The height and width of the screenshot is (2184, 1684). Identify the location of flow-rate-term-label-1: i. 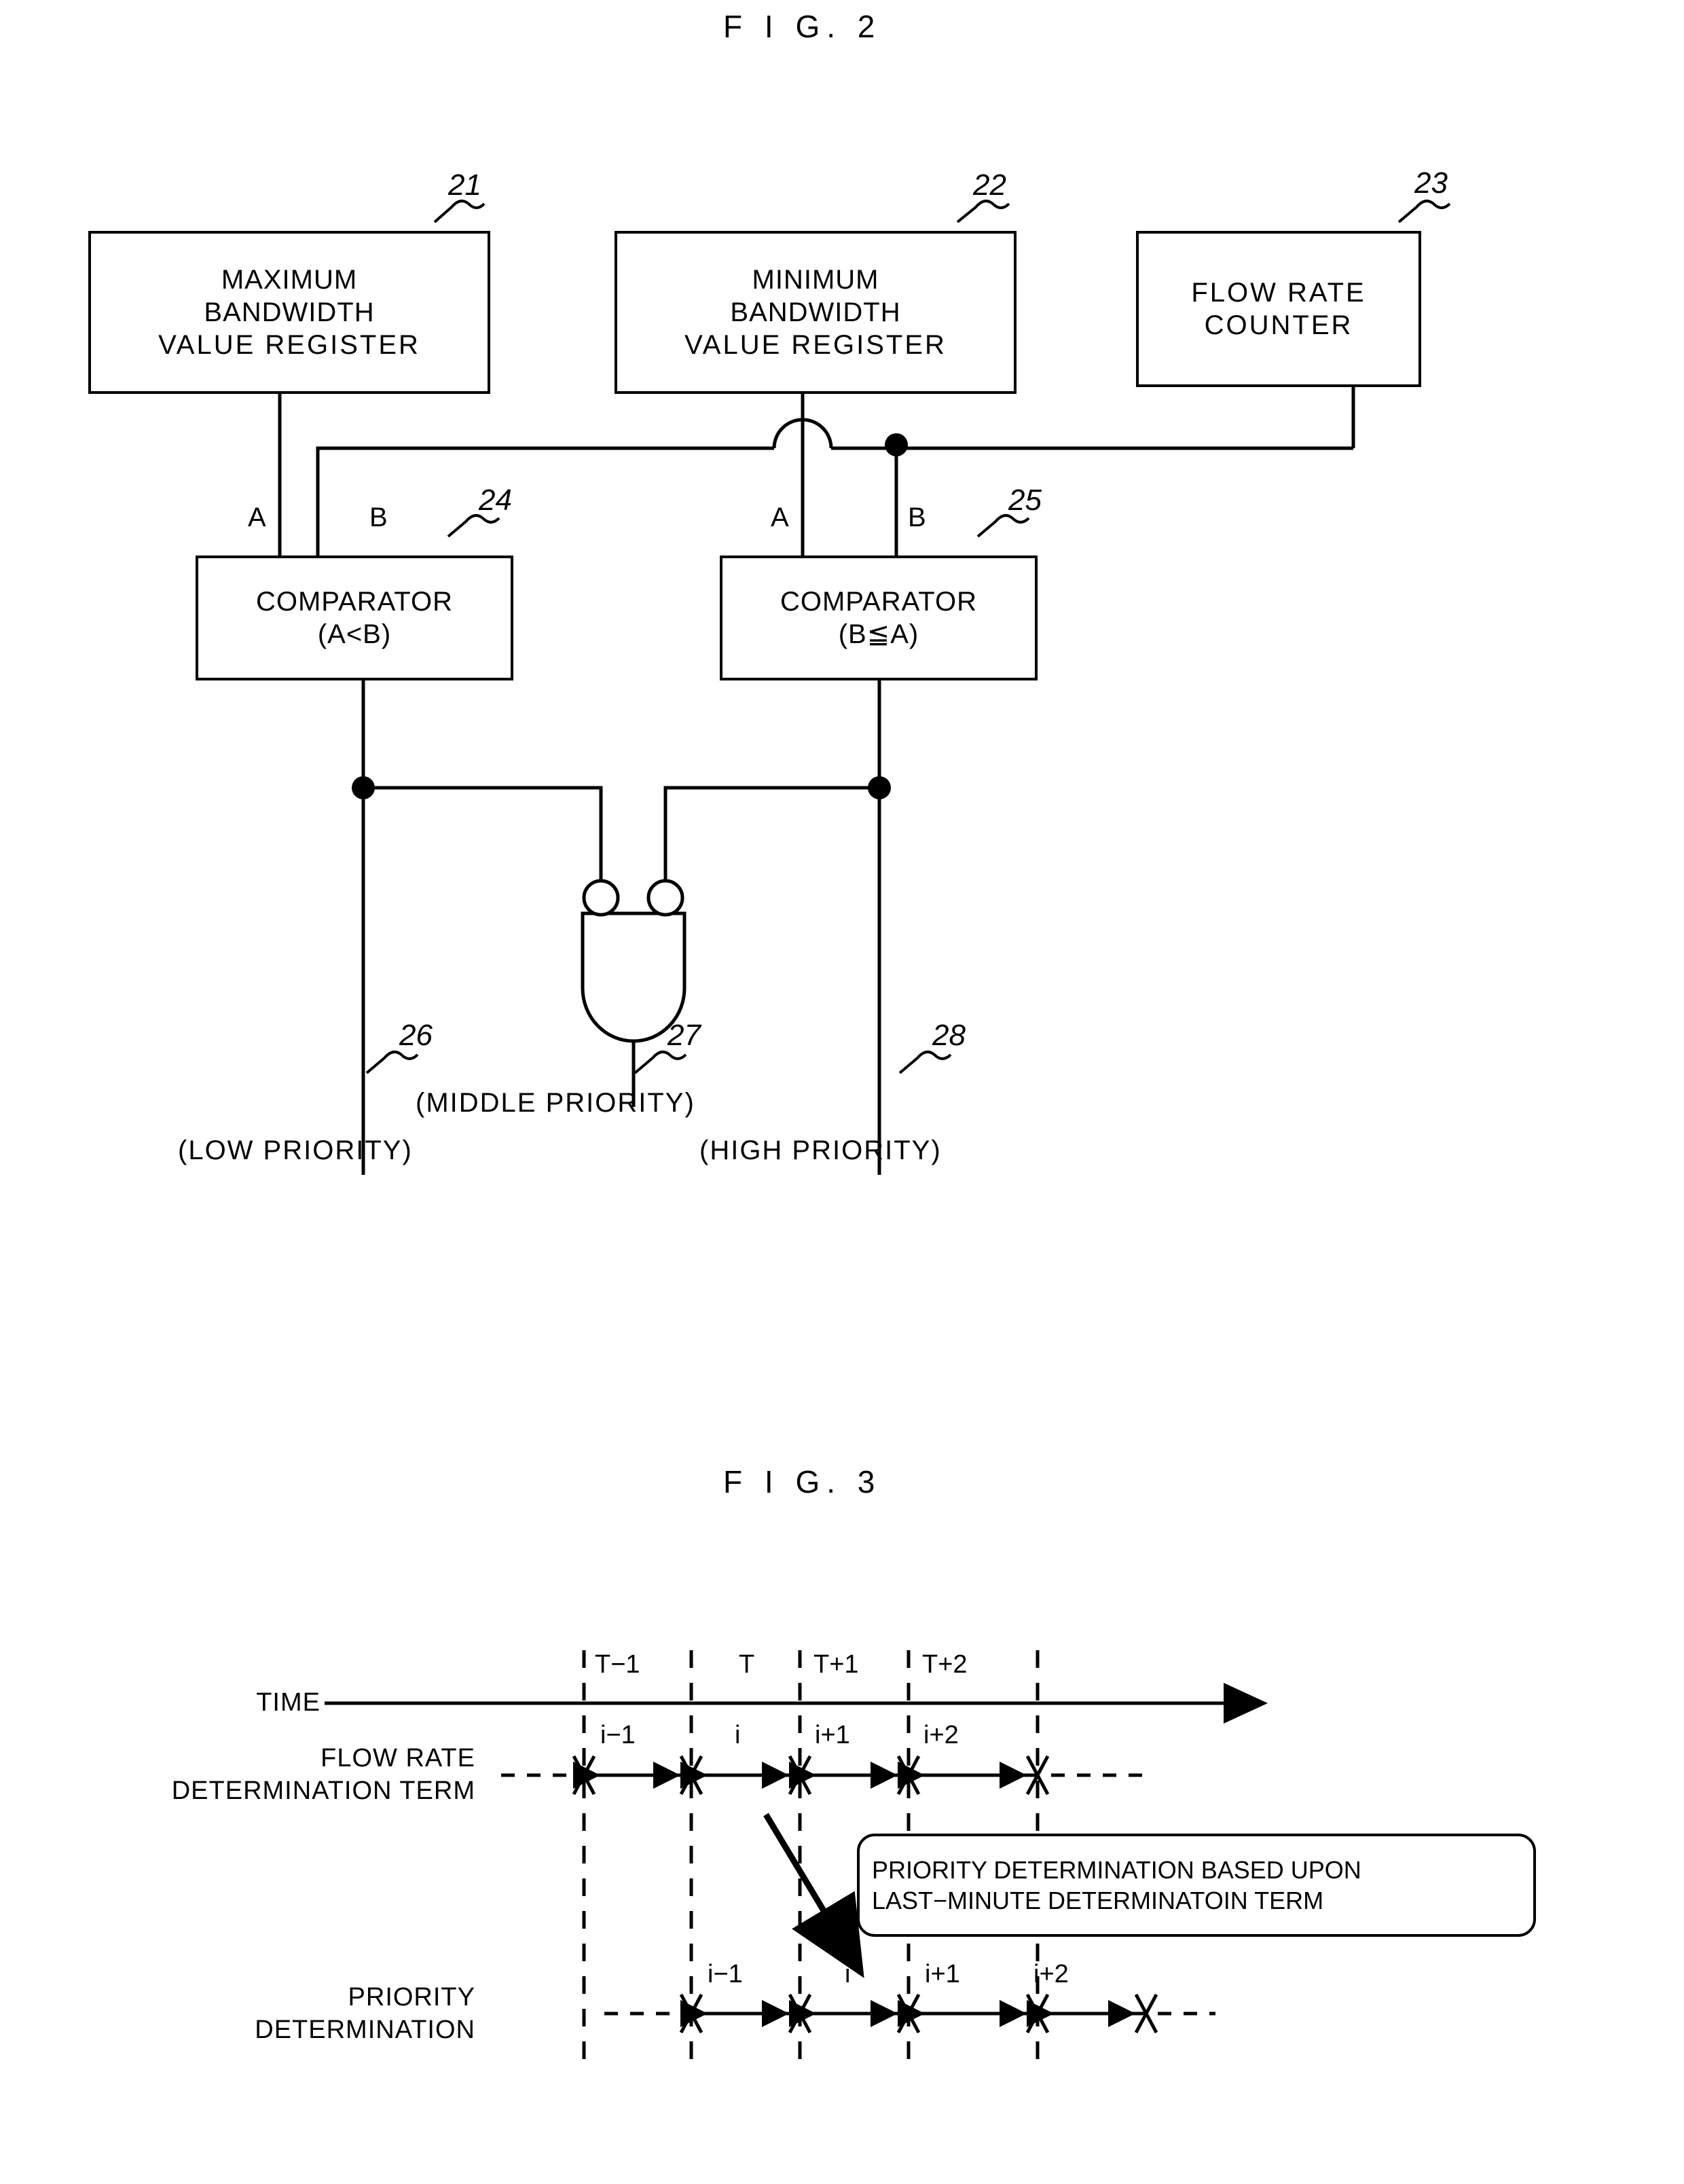
(738, 1735).